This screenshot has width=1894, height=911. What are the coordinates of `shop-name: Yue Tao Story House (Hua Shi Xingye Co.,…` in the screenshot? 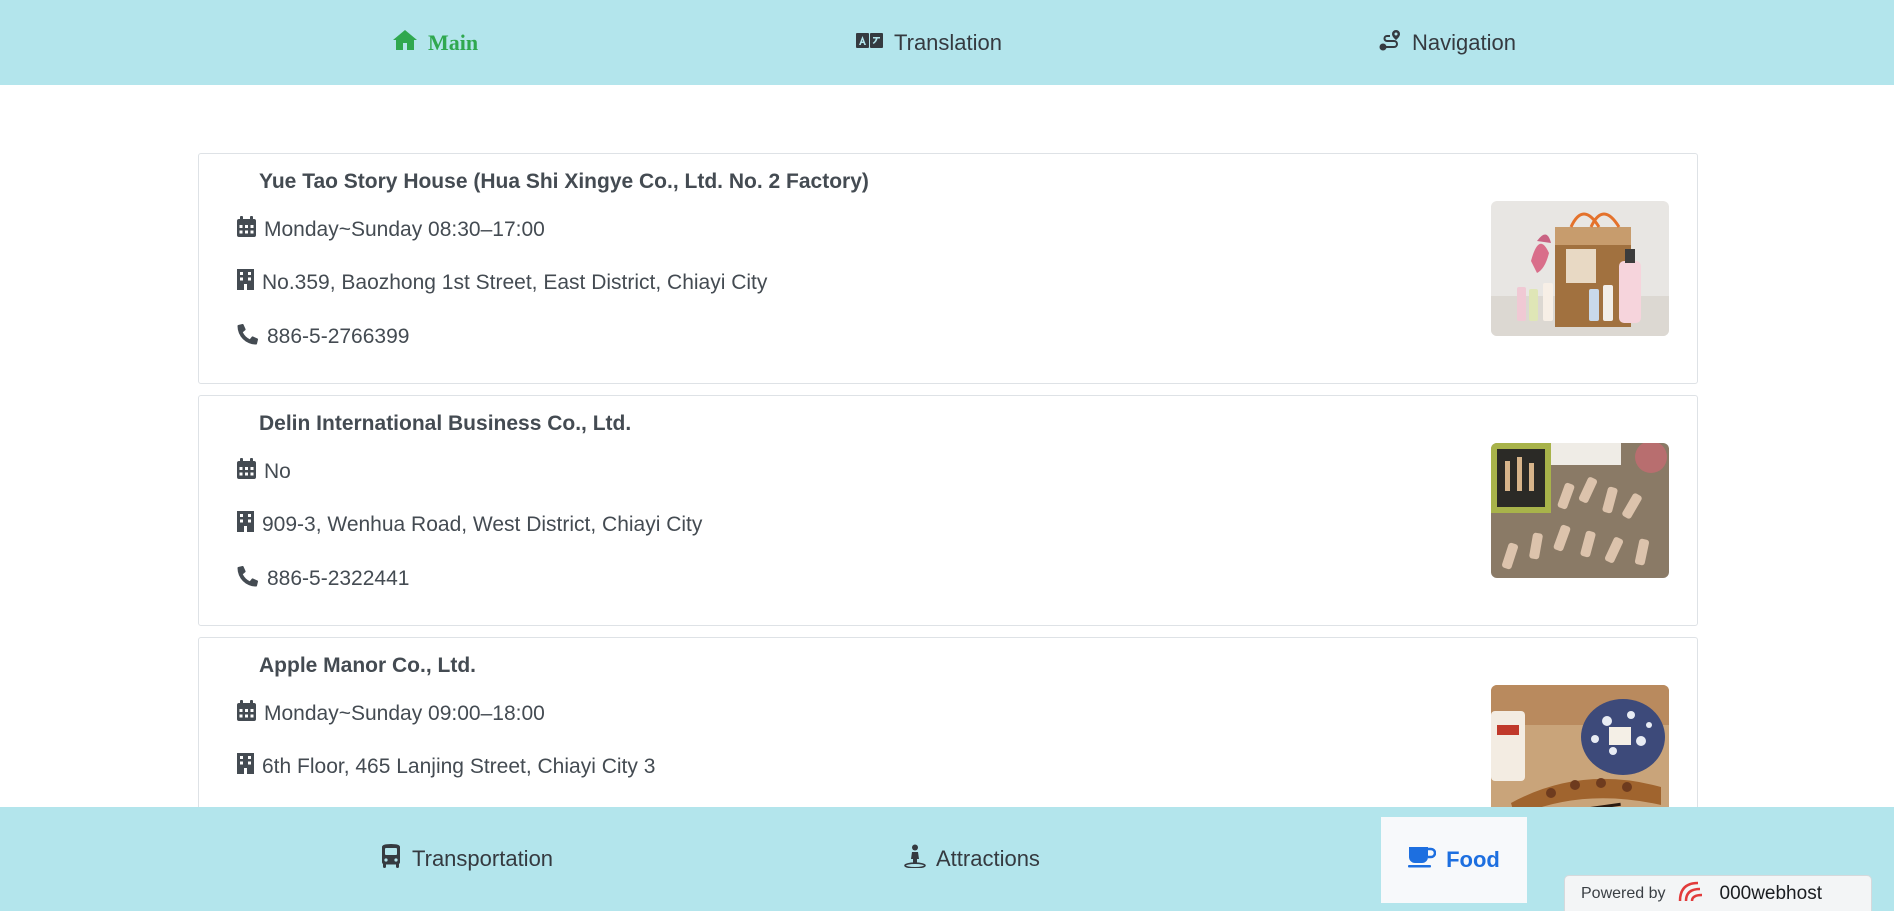 It's located at (564, 181).